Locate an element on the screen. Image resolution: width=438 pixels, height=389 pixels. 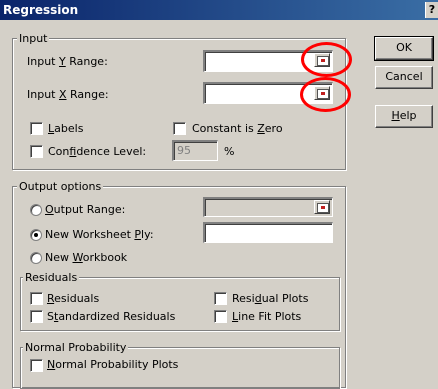
confidence-level-field: 95 is located at coordinates (195, 150).